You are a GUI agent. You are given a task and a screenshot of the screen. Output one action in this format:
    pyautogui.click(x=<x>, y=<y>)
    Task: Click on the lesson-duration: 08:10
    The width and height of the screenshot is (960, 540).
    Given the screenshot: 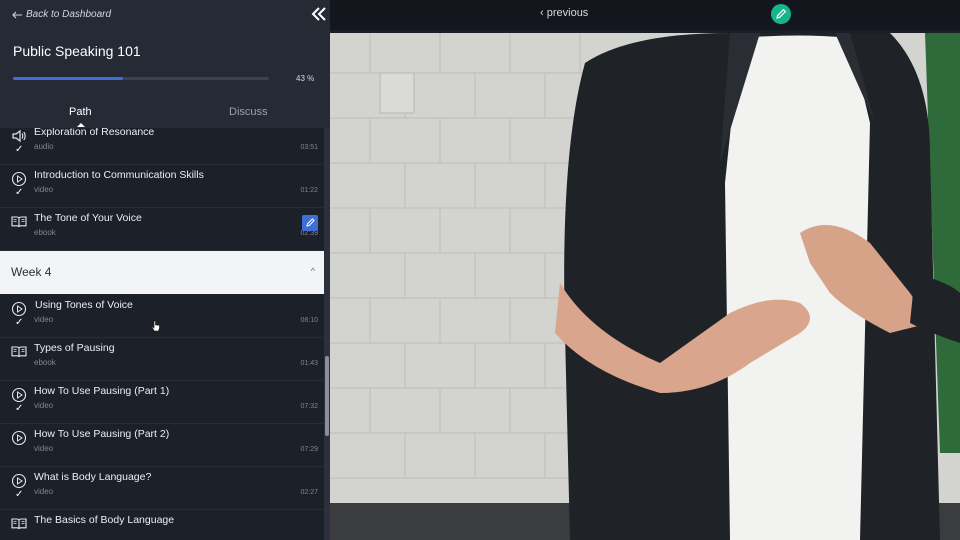 What is the action you would take?
    pyautogui.click(x=309, y=320)
    